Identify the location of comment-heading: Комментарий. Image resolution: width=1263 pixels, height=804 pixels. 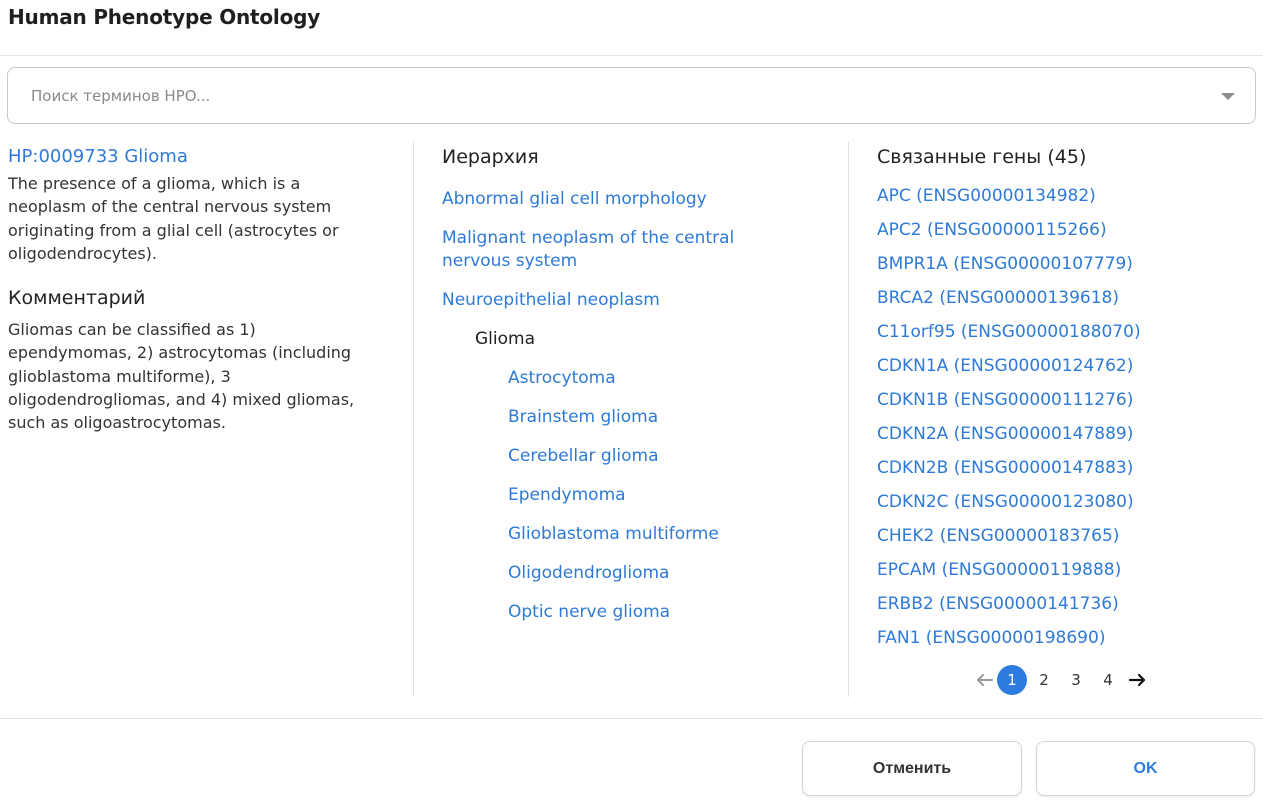
(77, 298).